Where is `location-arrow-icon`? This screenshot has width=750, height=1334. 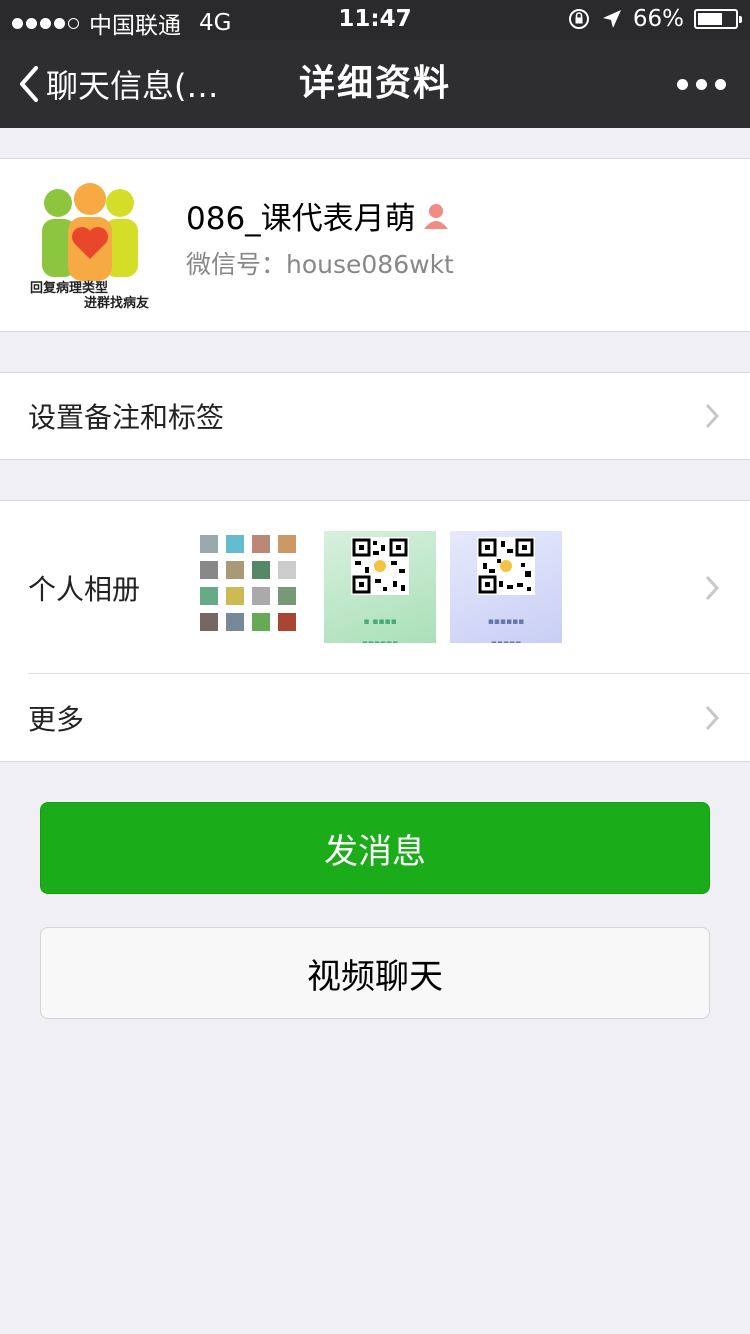 location-arrow-icon is located at coordinates (611, 19).